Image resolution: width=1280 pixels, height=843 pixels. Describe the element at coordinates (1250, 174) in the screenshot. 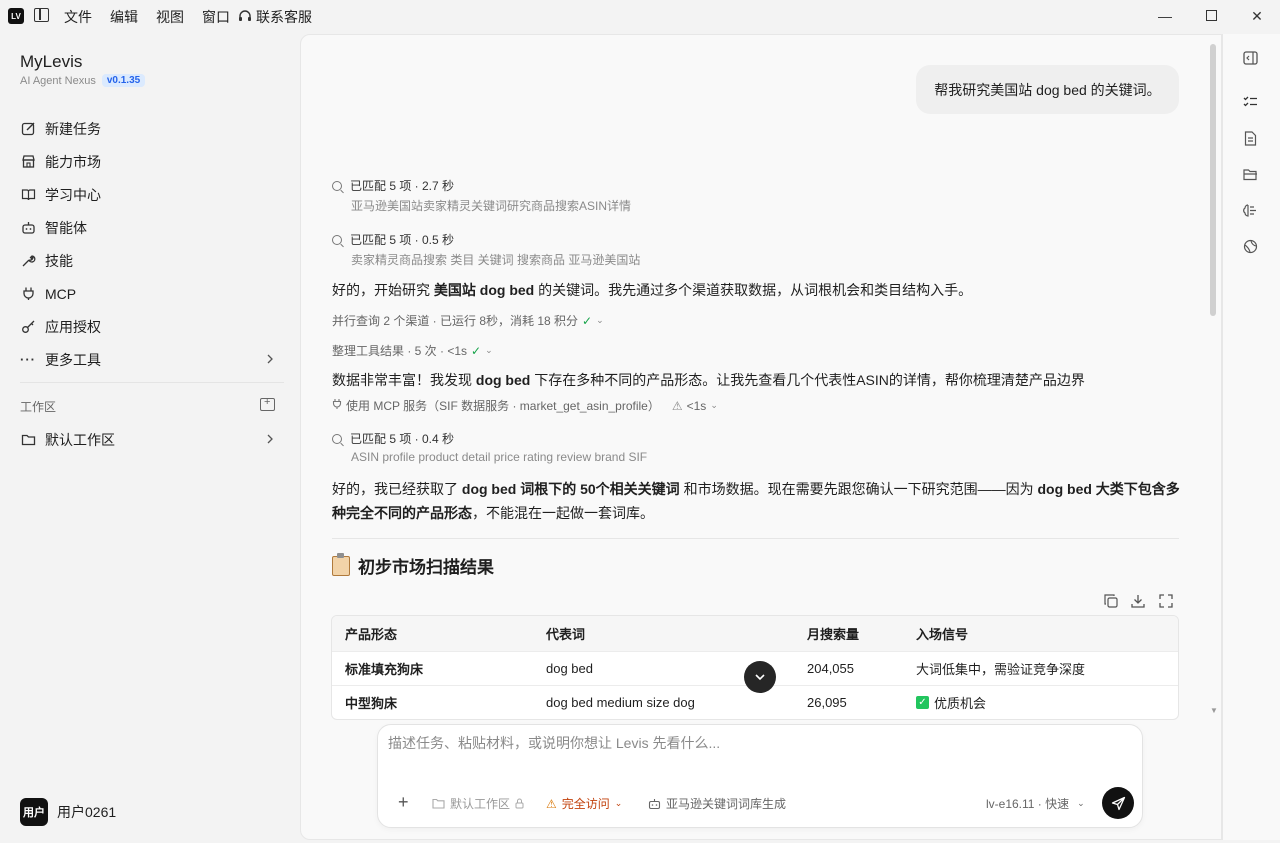

I see `folder-open-icon` at that location.